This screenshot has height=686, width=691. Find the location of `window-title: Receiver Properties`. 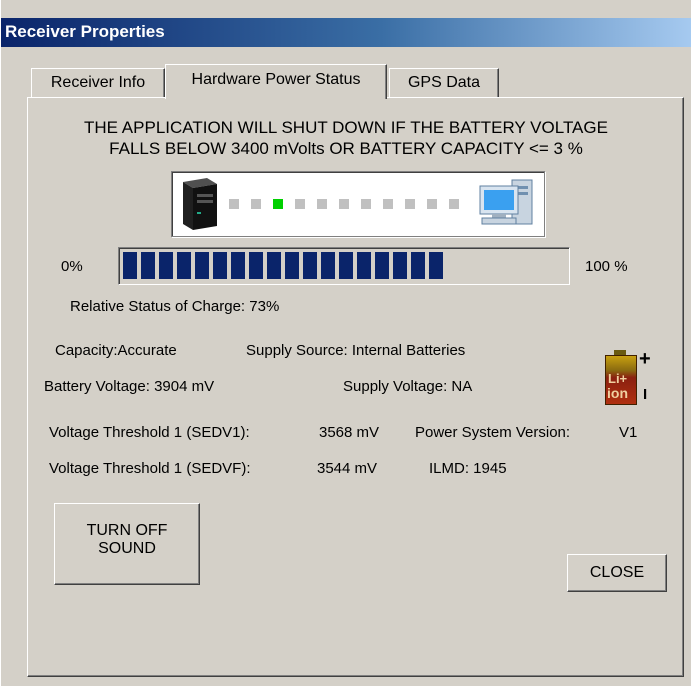

window-title: Receiver Properties is located at coordinates (85, 31).